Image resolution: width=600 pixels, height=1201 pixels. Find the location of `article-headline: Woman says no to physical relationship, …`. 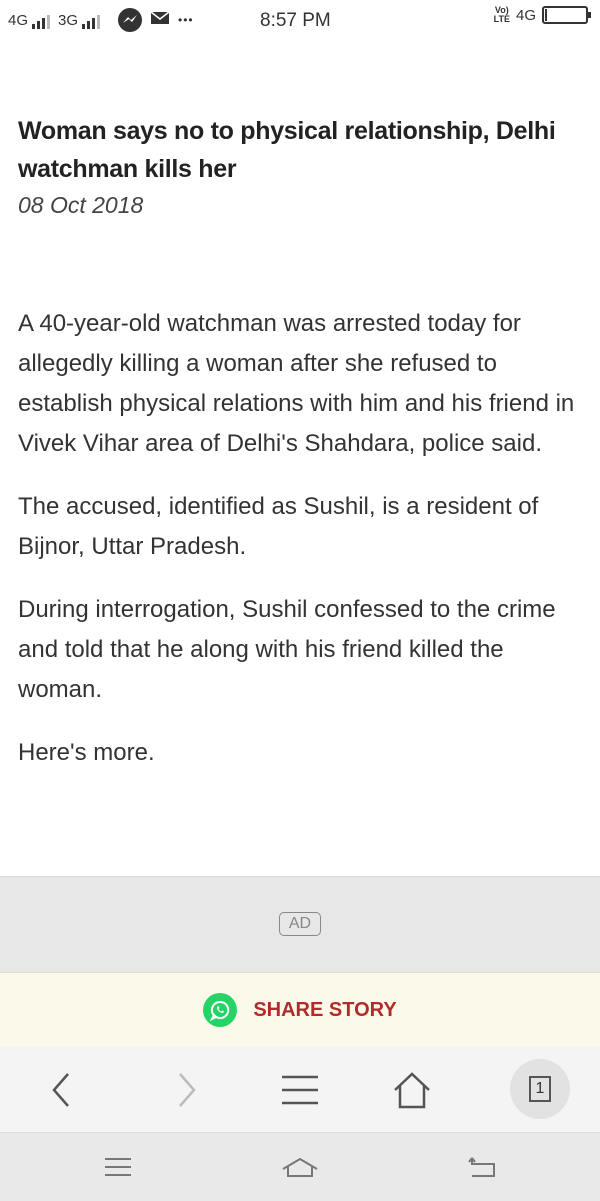

article-headline: Woman says no to physical relationship, … is located at coordinates (287, 150).